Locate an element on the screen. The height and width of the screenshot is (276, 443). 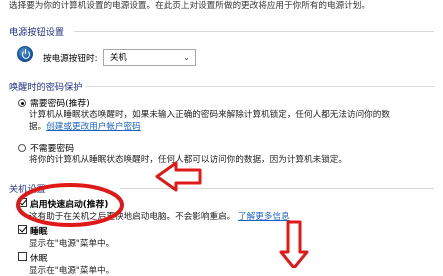
power-button-action-select: 关机 ⌄ is located at coordinates (149, 57).